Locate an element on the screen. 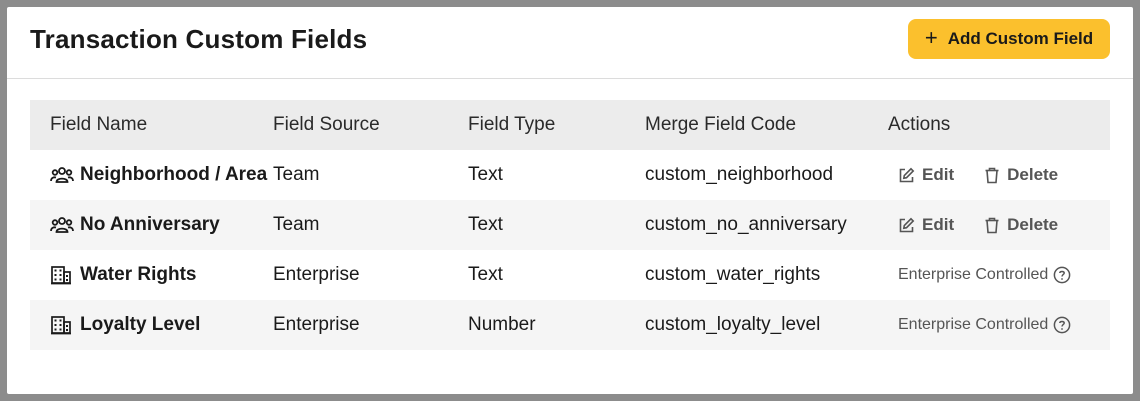  field-type: Number is located at coordinates (502, 324).